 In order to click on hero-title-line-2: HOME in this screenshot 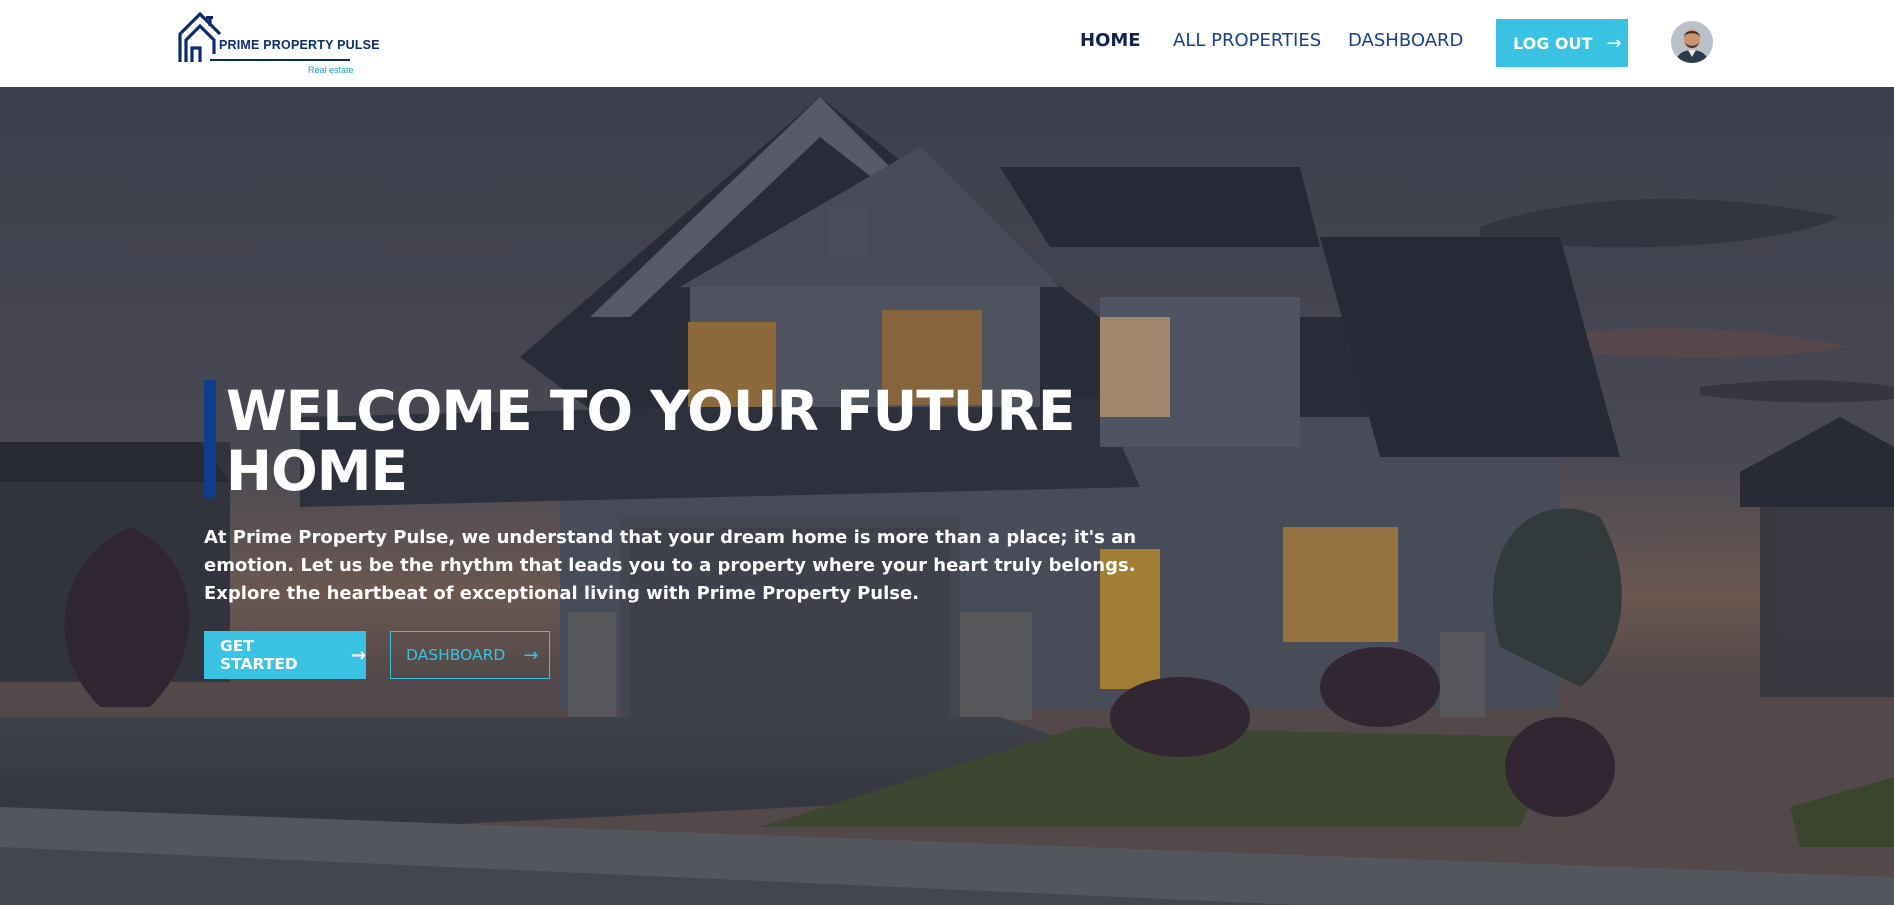, I will do `click(317, 471)`.